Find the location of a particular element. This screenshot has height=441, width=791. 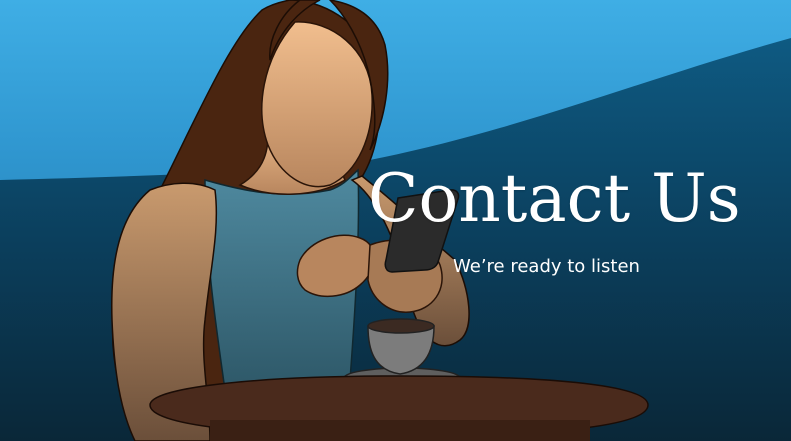

page-subtitle: We’re ready to listen is located at coordinates (546, 266).